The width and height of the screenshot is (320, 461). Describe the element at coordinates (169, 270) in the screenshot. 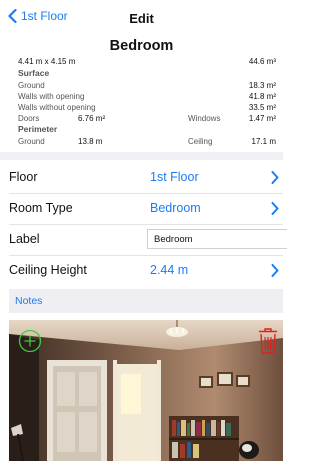

I see `ceiling-height-value: 2.44 m` at that location.